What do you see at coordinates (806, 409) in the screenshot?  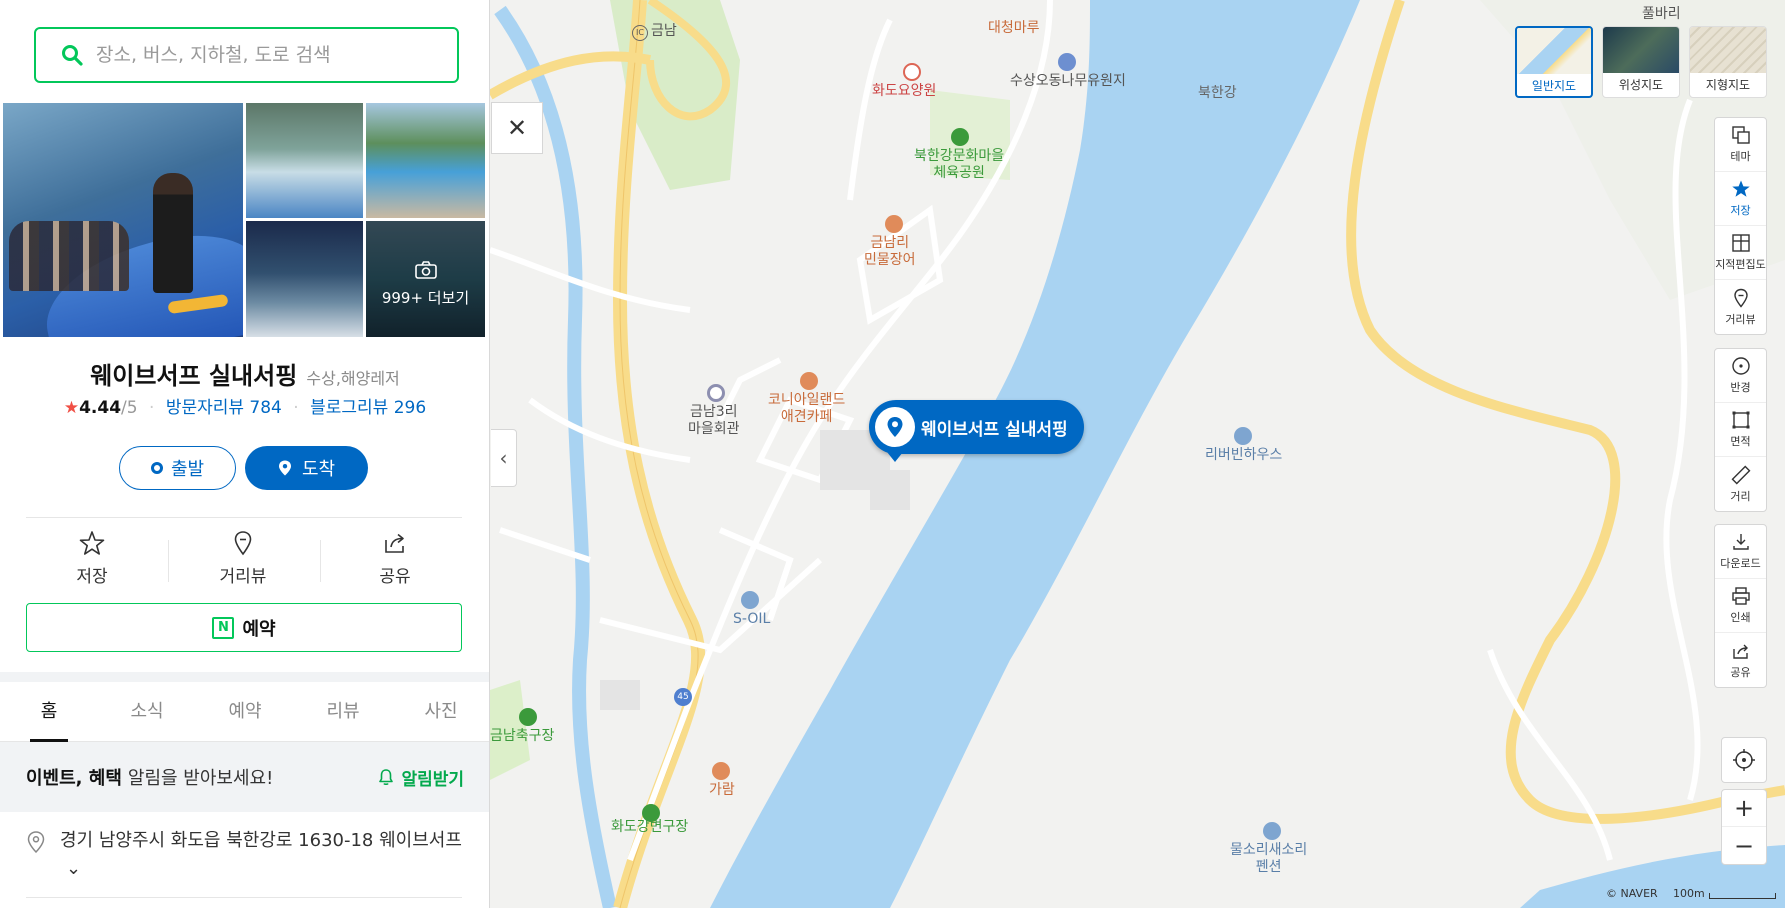 I see `label-dog-cafe: 코니아일랜드 애견카페` at bounding box center [806, 409].